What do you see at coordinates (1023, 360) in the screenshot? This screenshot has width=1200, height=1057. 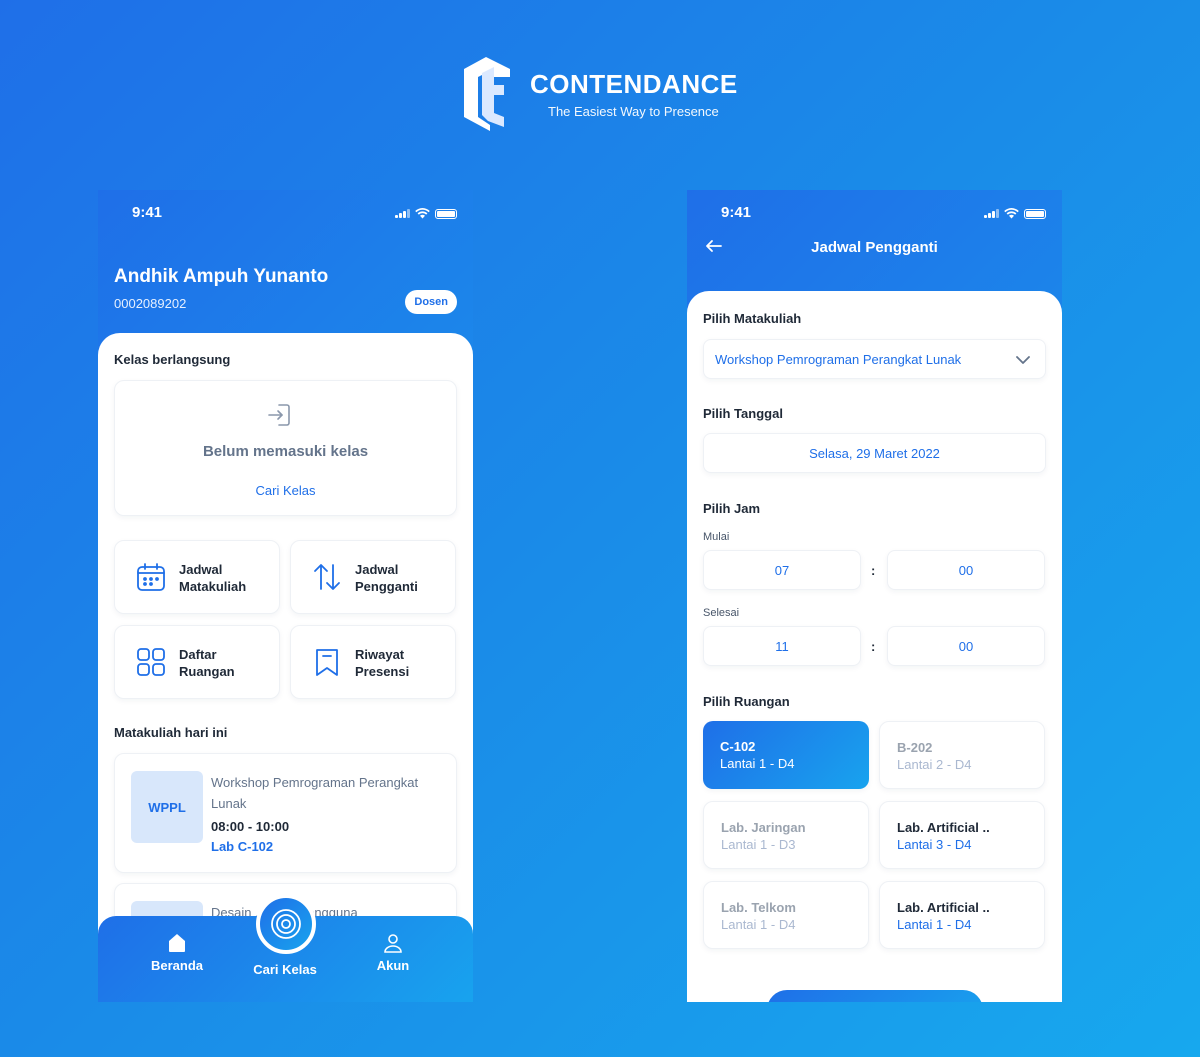 I see `chevron-down-icon` at bounding box center [1023, 360].